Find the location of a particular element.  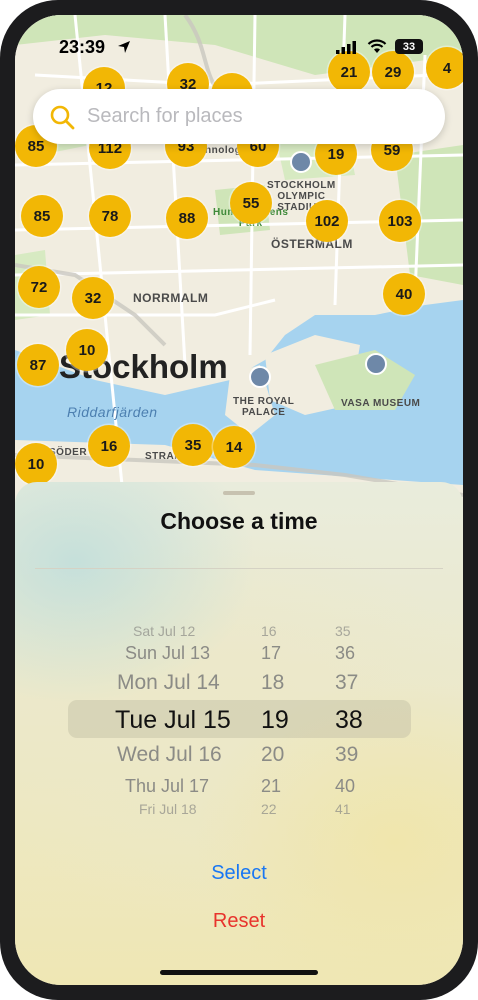

district-label-norrmalm: NORRMALM is located at coordinates (171, 298).